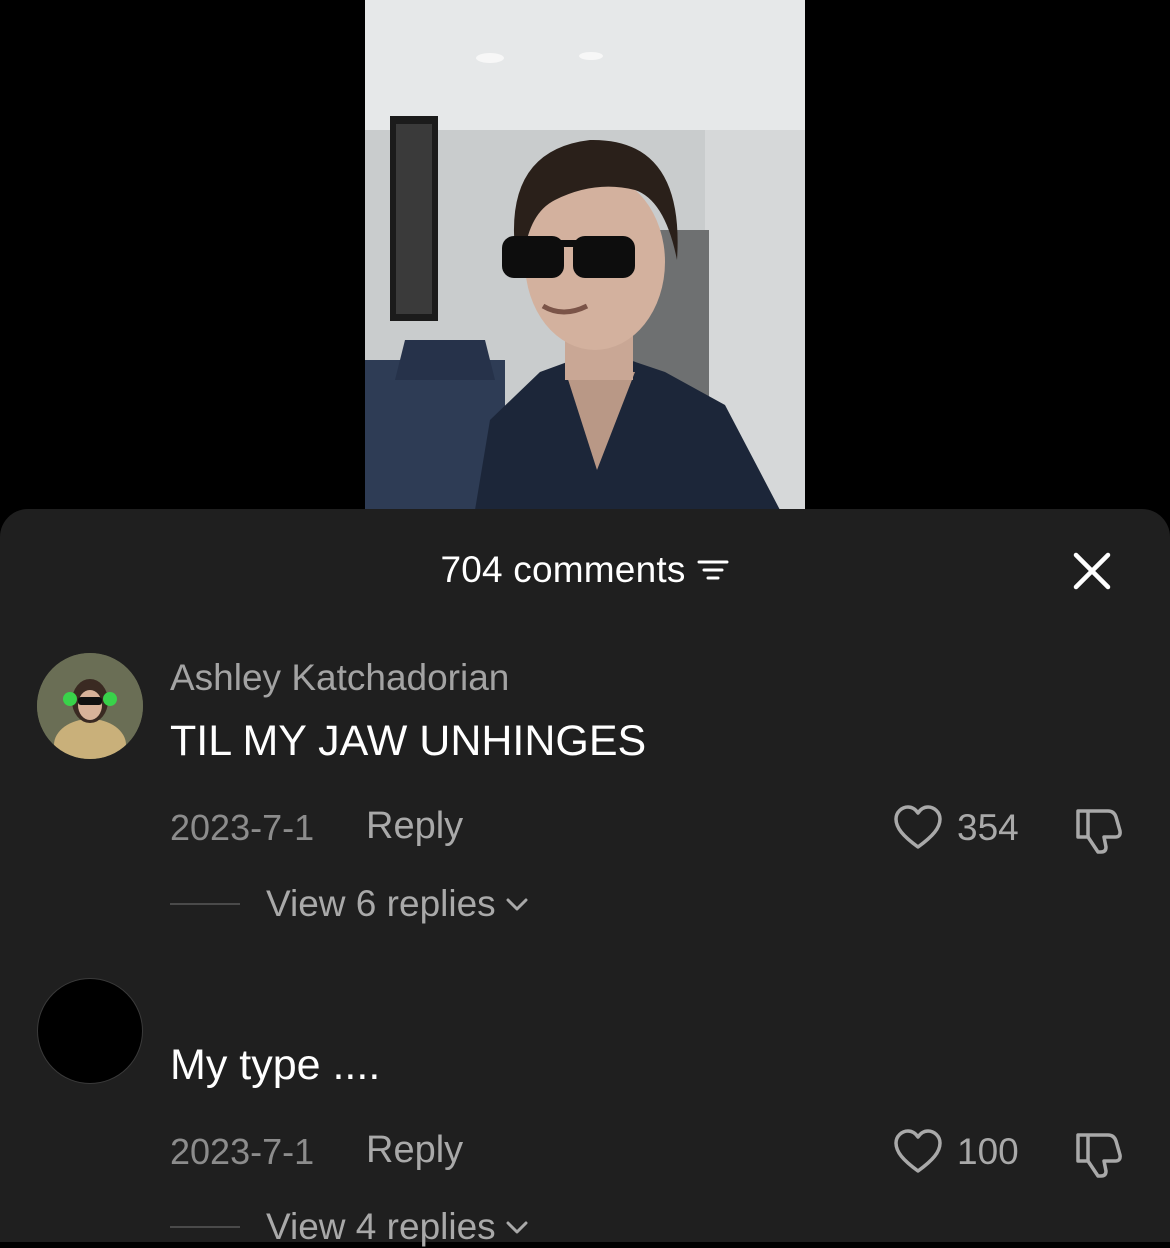 This screenshot has height=1248, width=1170. Describe the element at coordinates (988, 1151) in the screenshot. I see `like-count: 100` at that location.